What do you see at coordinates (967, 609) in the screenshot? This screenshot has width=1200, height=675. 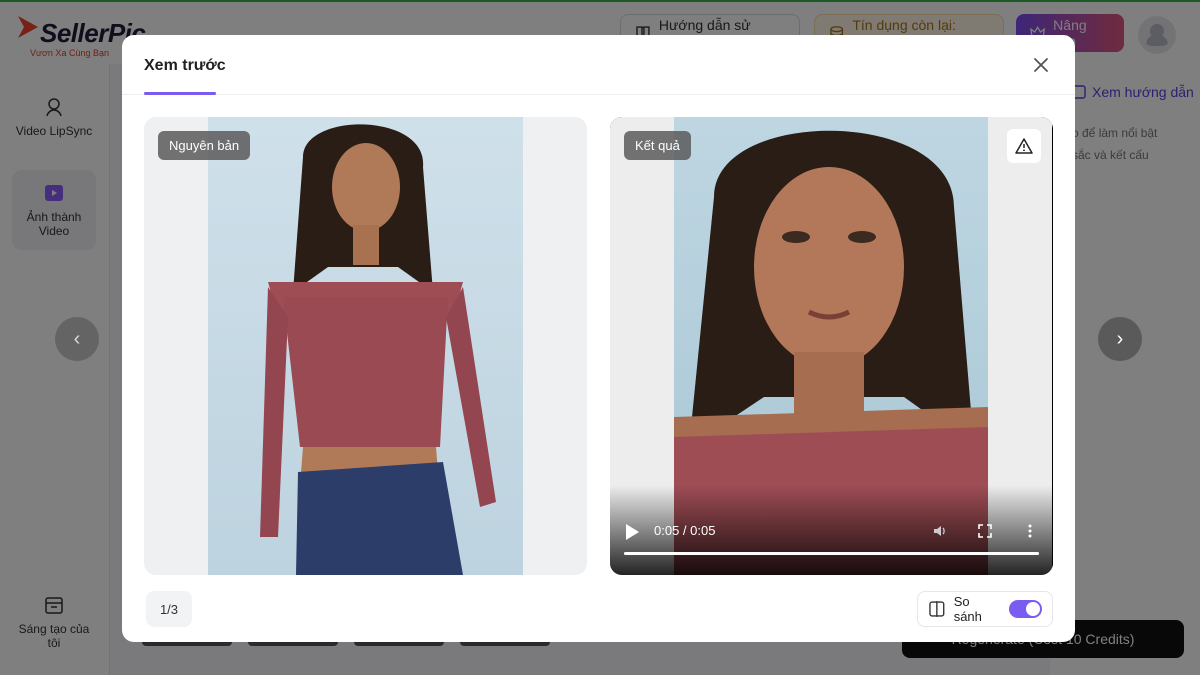 I see `compare-label: So sánh` at bounding box center [967, 609].